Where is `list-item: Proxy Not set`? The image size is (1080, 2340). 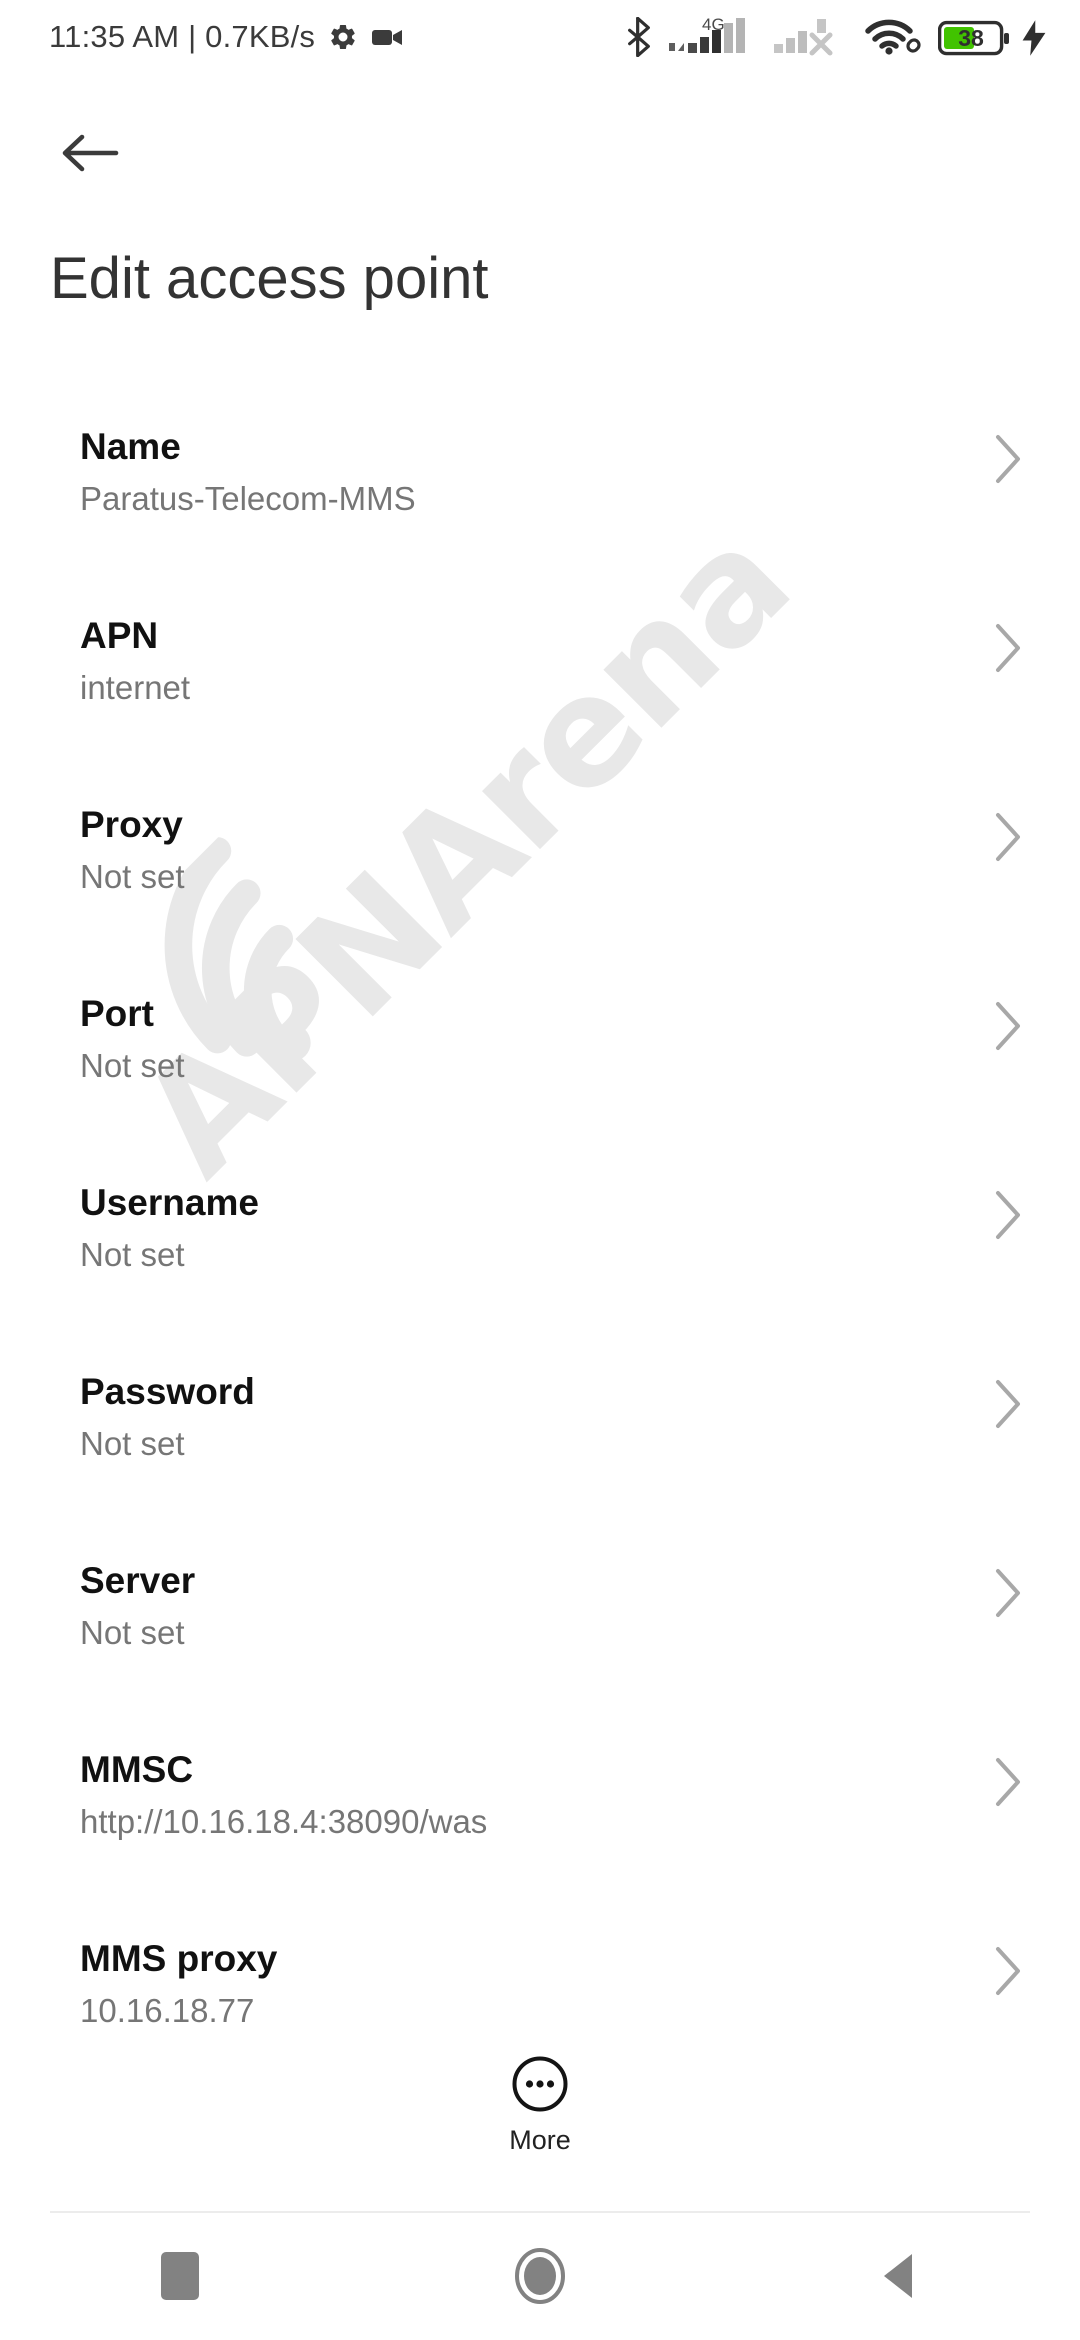 list-item: Proxy Not set is located at coordinates (540, 872).